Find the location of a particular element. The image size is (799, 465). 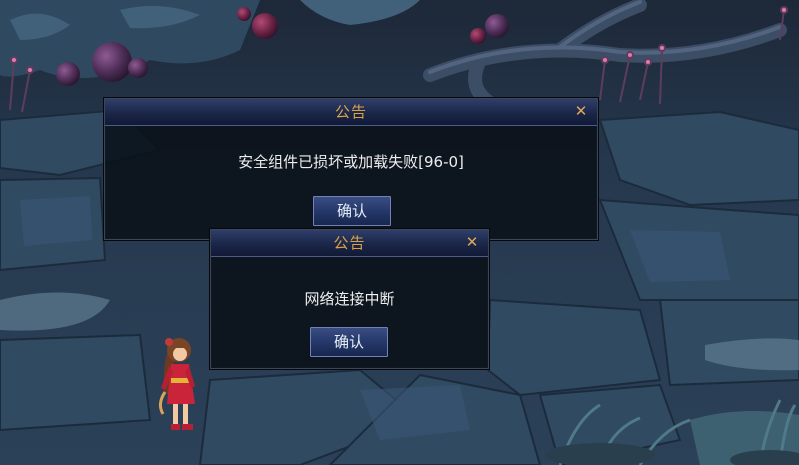

player-character is located at coordinates (176, 384).